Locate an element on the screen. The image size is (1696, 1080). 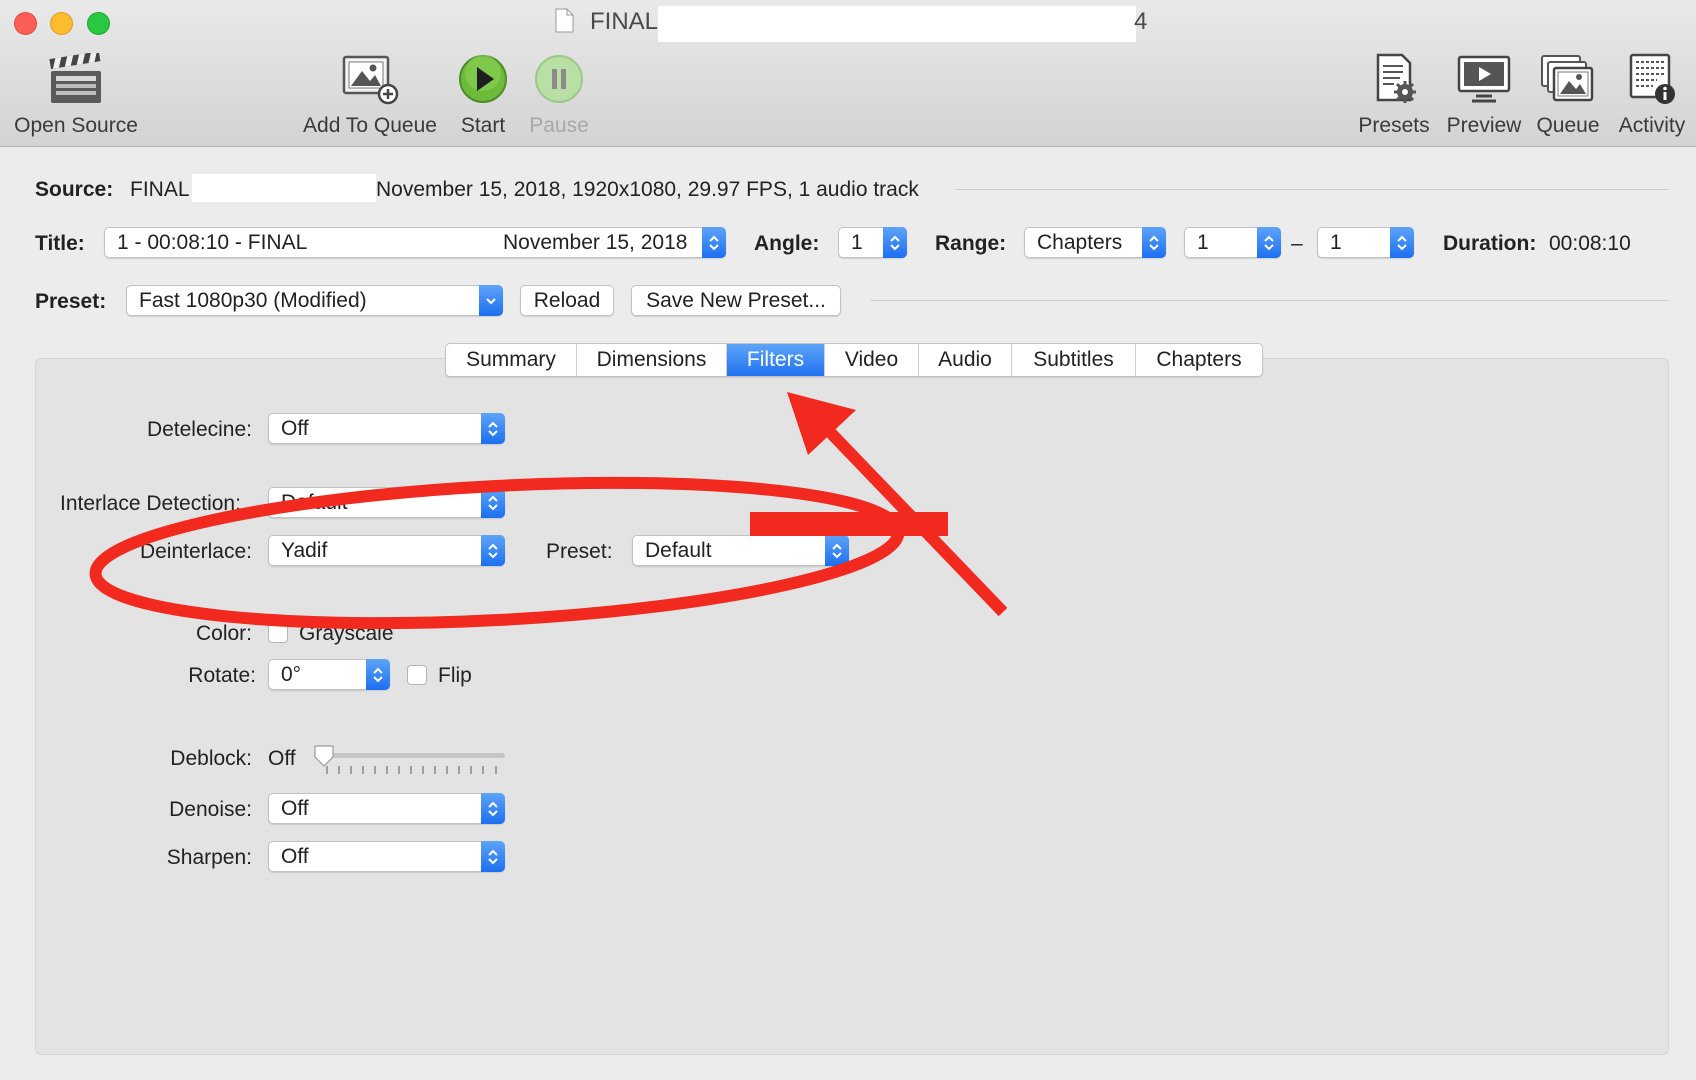
flip-checkbox is located at coordinates (417, 675).